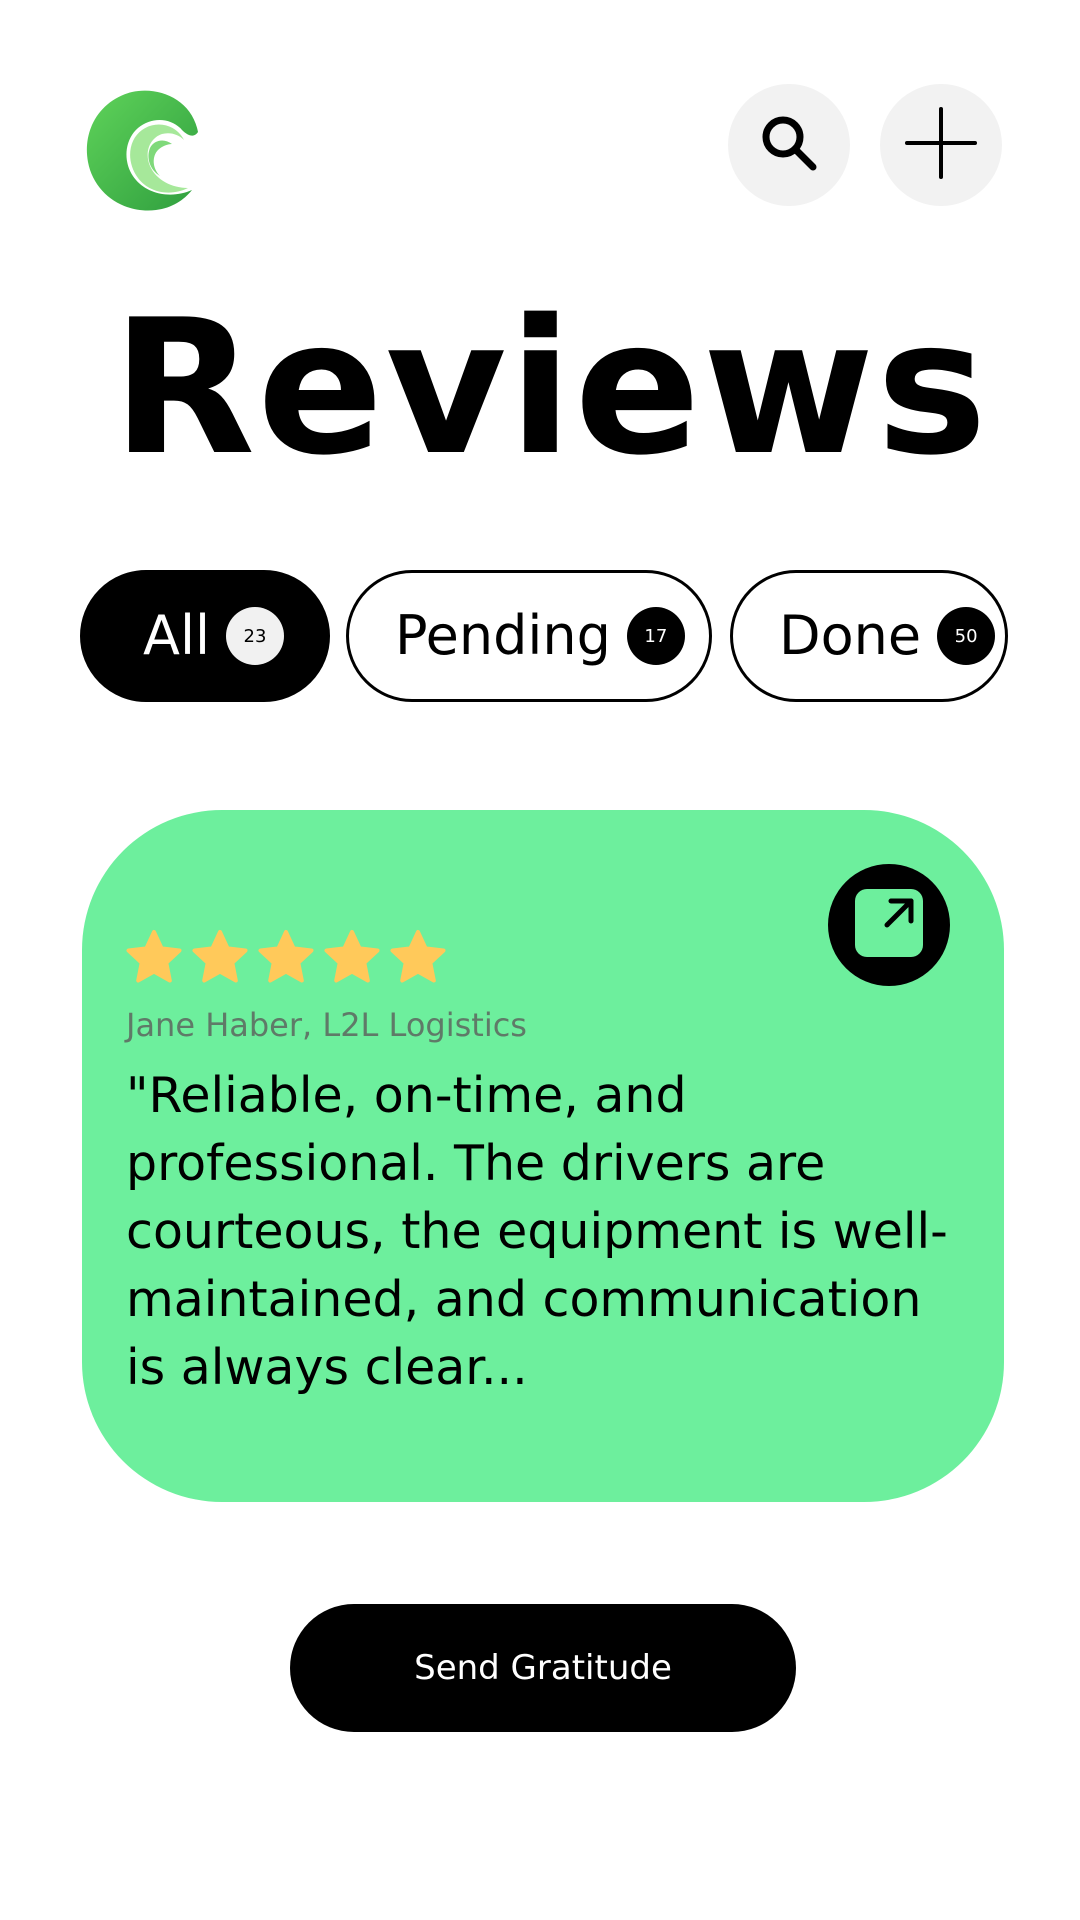 The width and height of the screenshot is (1080, 1920). I want to click on wave-logo-icon, so click(148, 150).